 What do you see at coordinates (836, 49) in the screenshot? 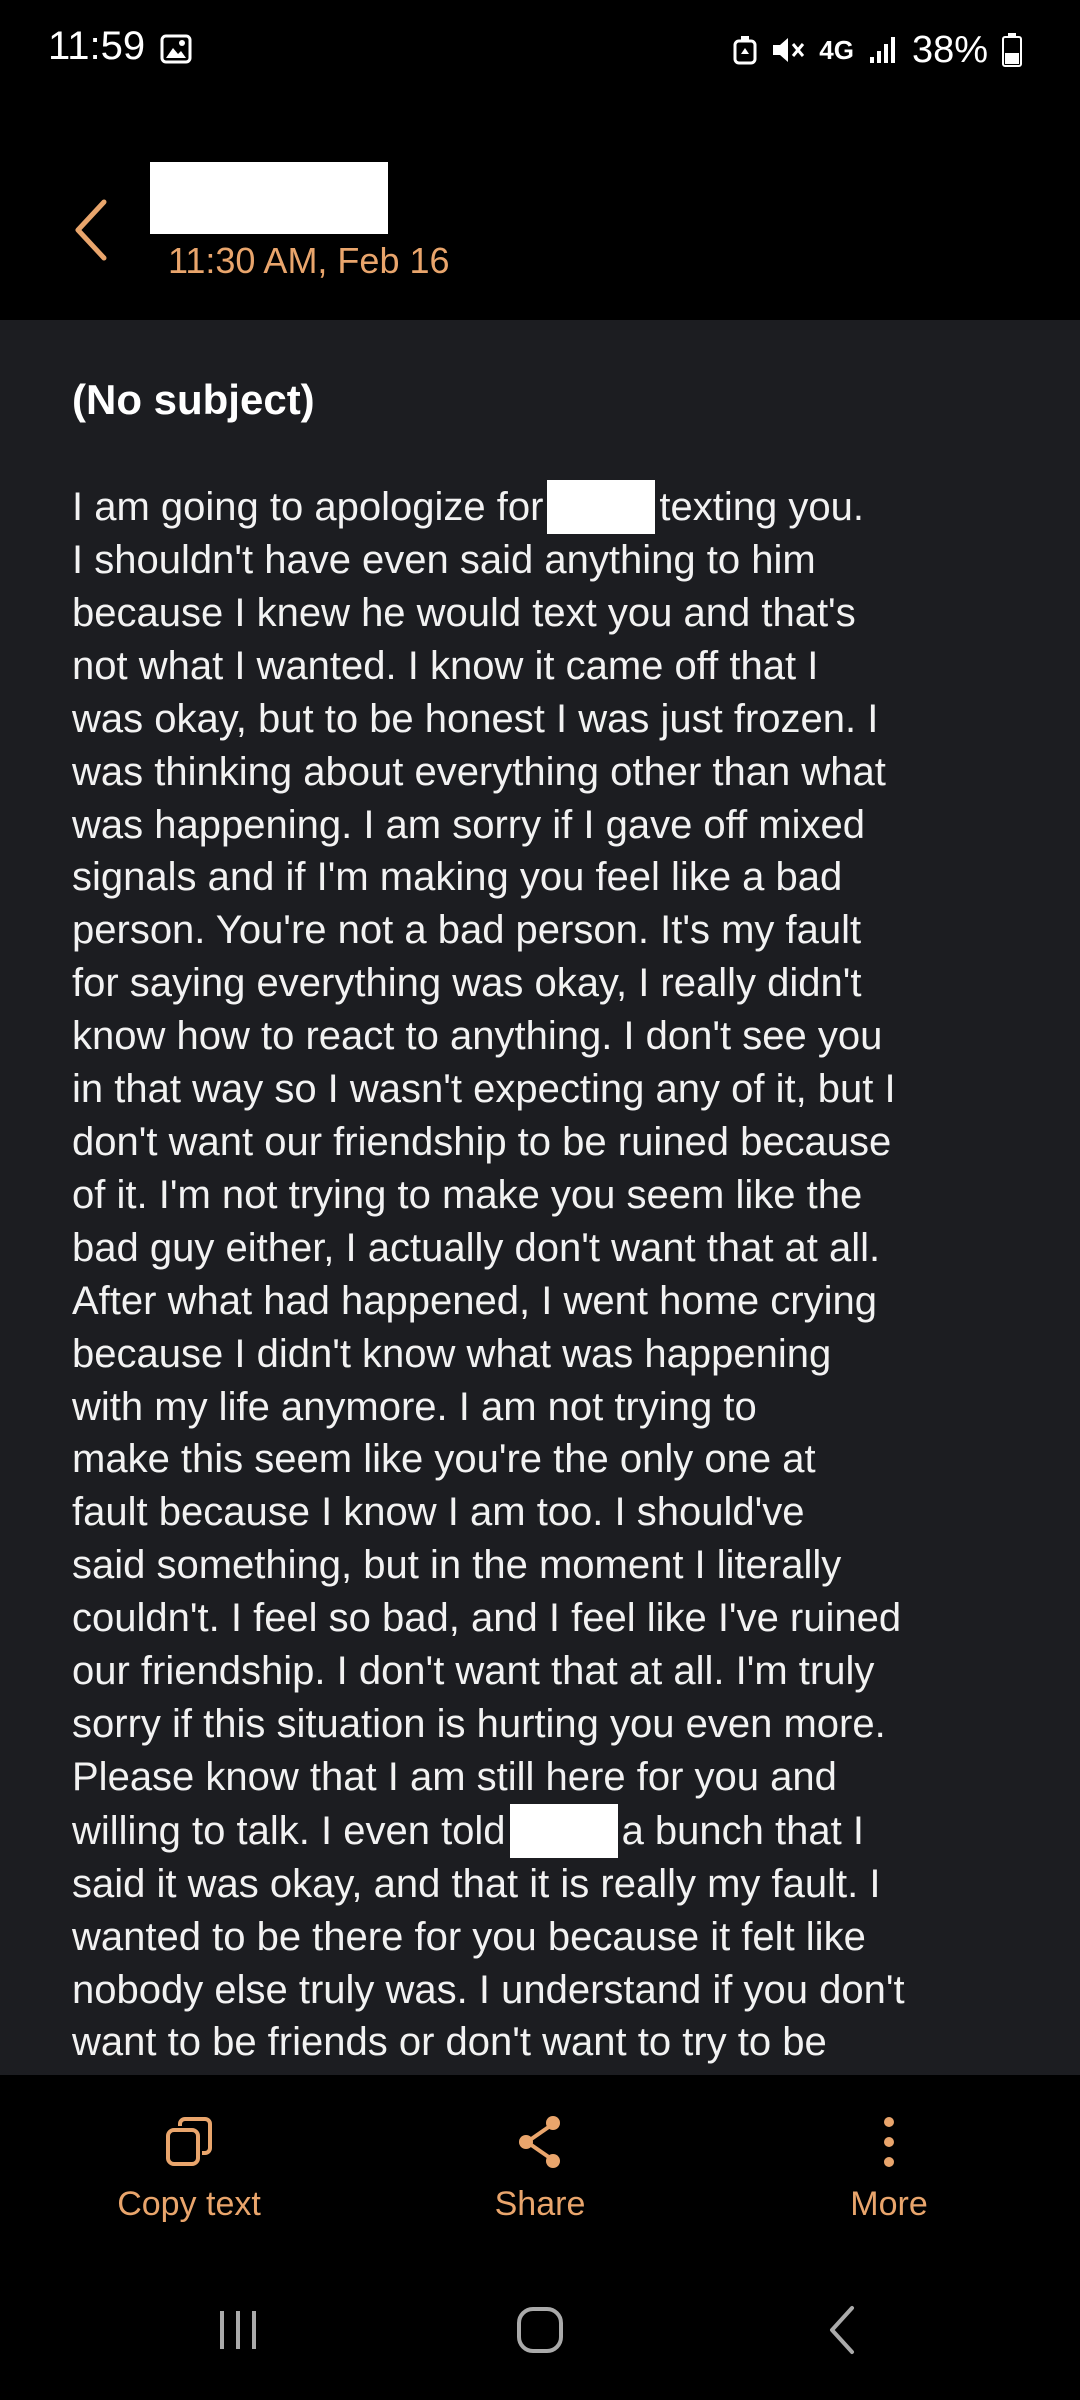
I see `network-4g-icon: 4G` at bounding box center [836, 49].